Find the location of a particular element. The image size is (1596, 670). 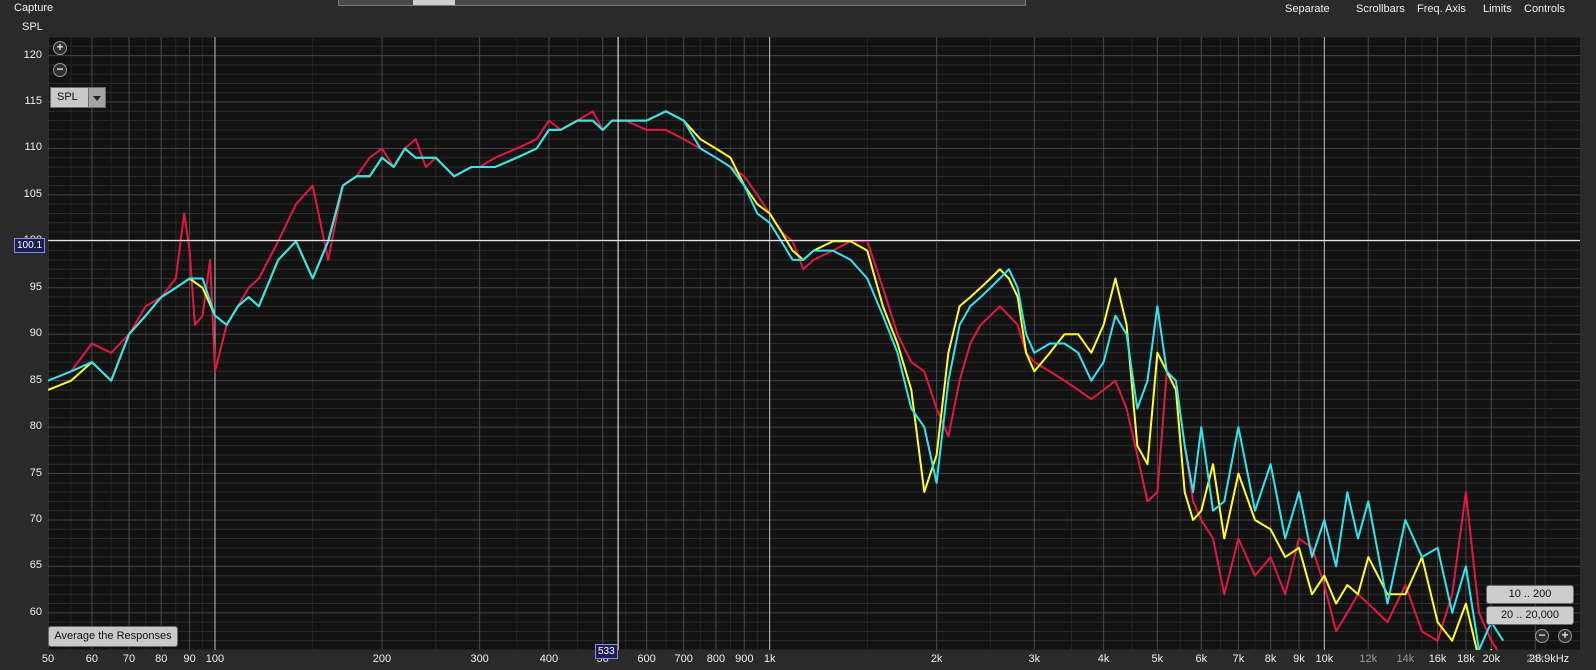

y-tick-label: 105 is located at coordinates (32, 193).